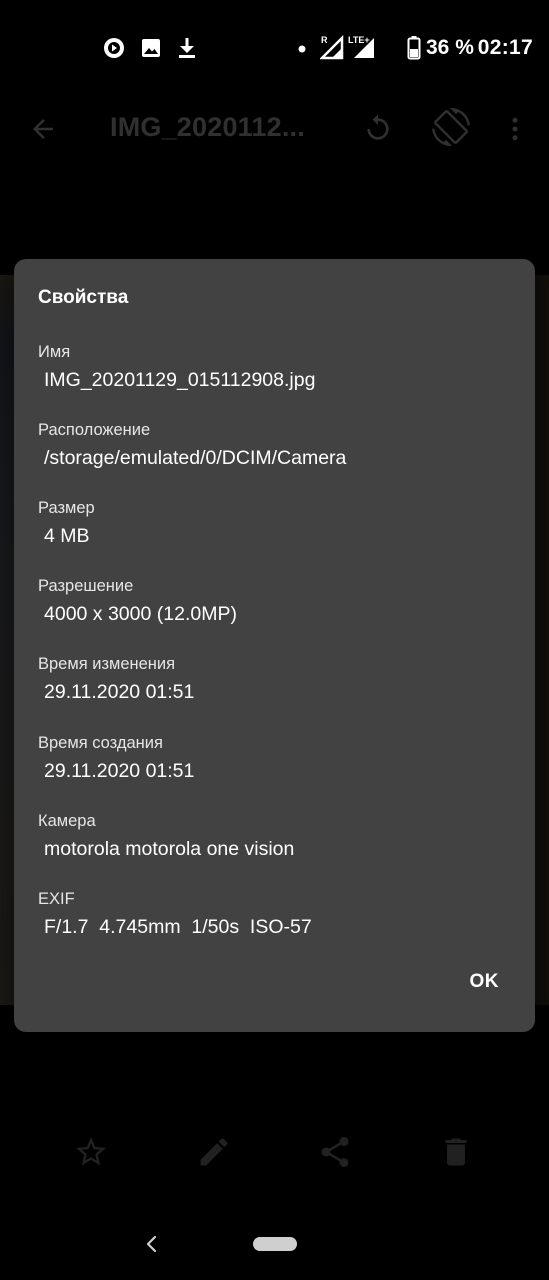 This screenshot has width=549, height=1280. Describe the element at coordinates (91, 1152) in the screenshot. I see `star-icon` at that location.